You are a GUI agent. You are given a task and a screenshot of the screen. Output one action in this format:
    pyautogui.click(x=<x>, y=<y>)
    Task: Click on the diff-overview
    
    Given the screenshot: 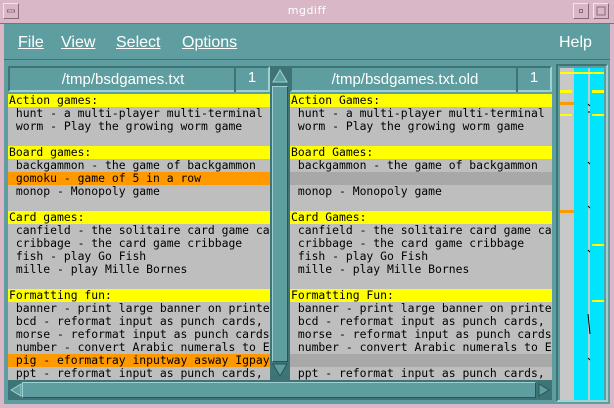 What is the action you would take?
    pyautogui.click(x=582, y=233)
    